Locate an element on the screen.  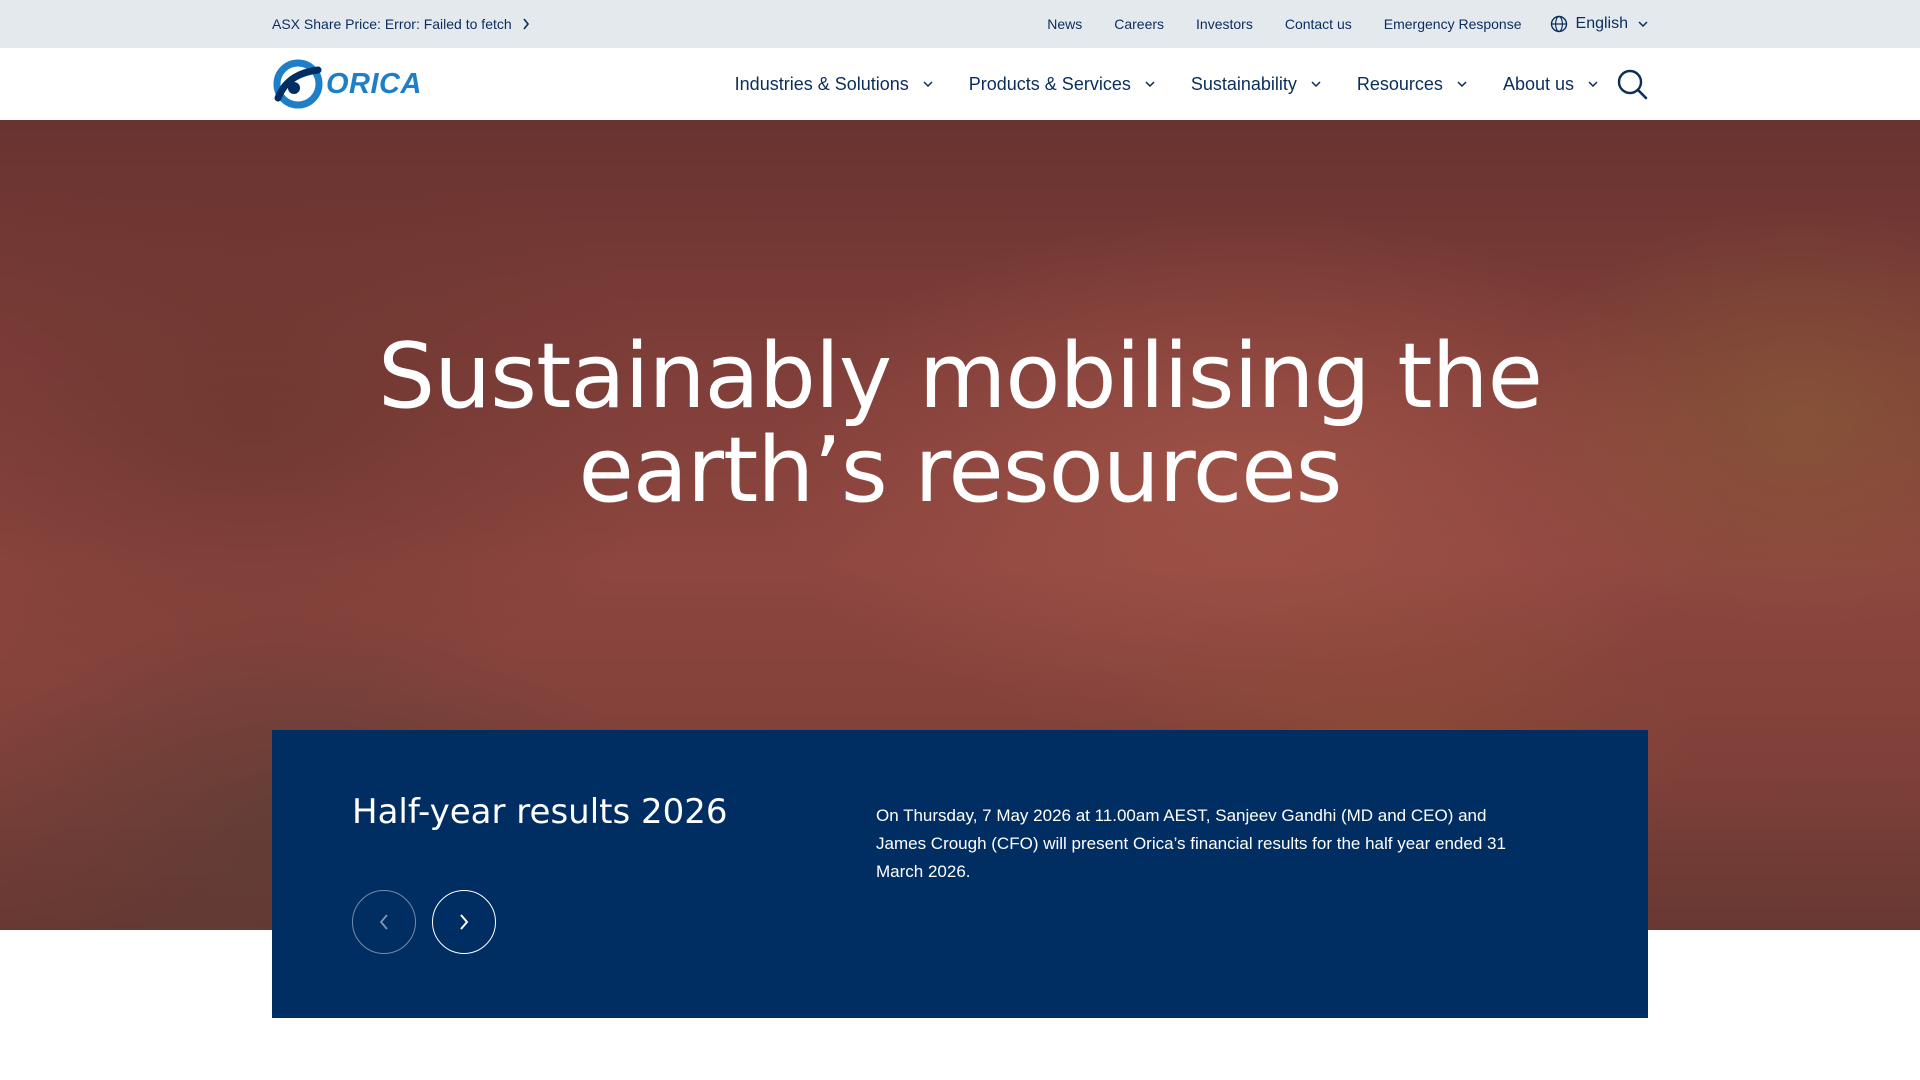
share-price-text: ASX Share Price: Error: Failed to fetch is located at coordinates (392, 24).